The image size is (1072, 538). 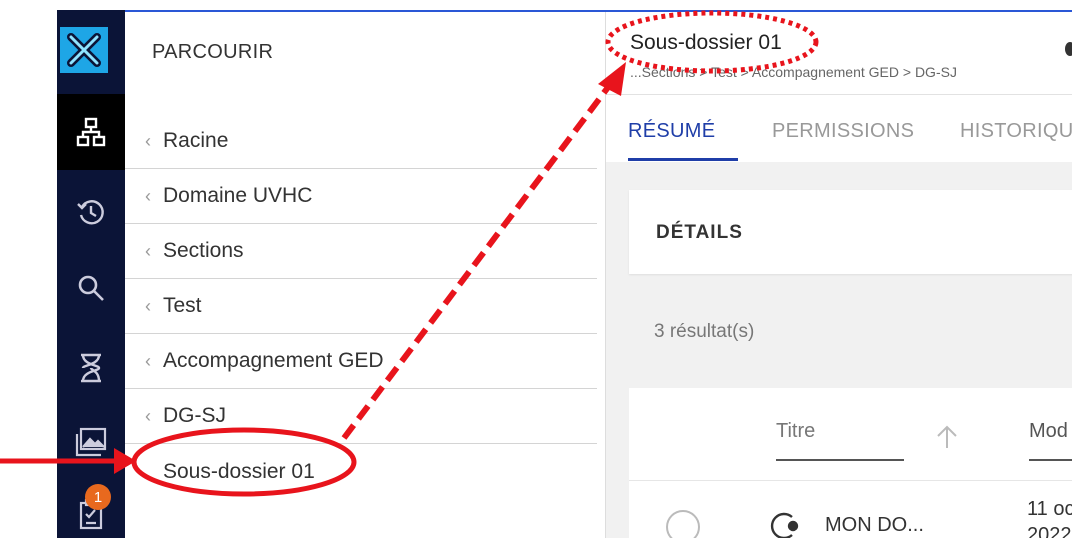 I want to click on row-date: 11 oc 2022, so click(x=1049, y=517).